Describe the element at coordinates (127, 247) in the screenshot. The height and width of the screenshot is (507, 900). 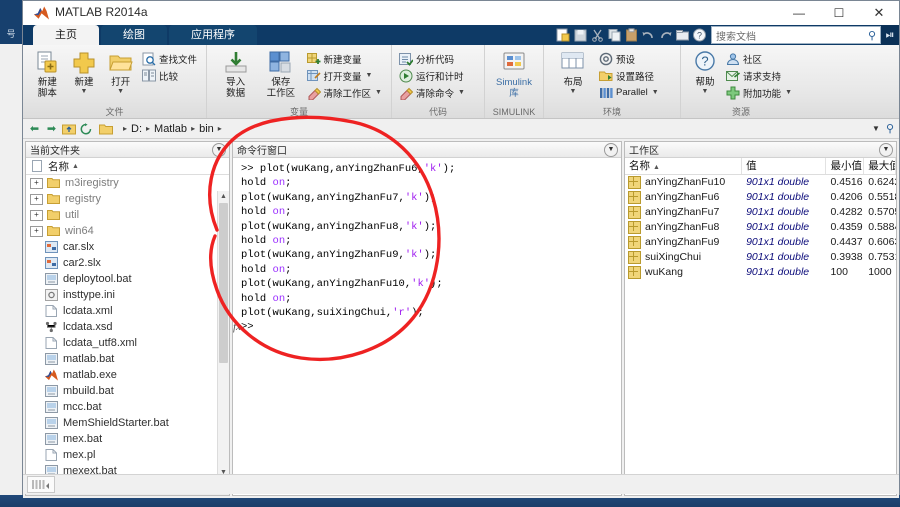
I see `file-list-item: car.slx` at that location.